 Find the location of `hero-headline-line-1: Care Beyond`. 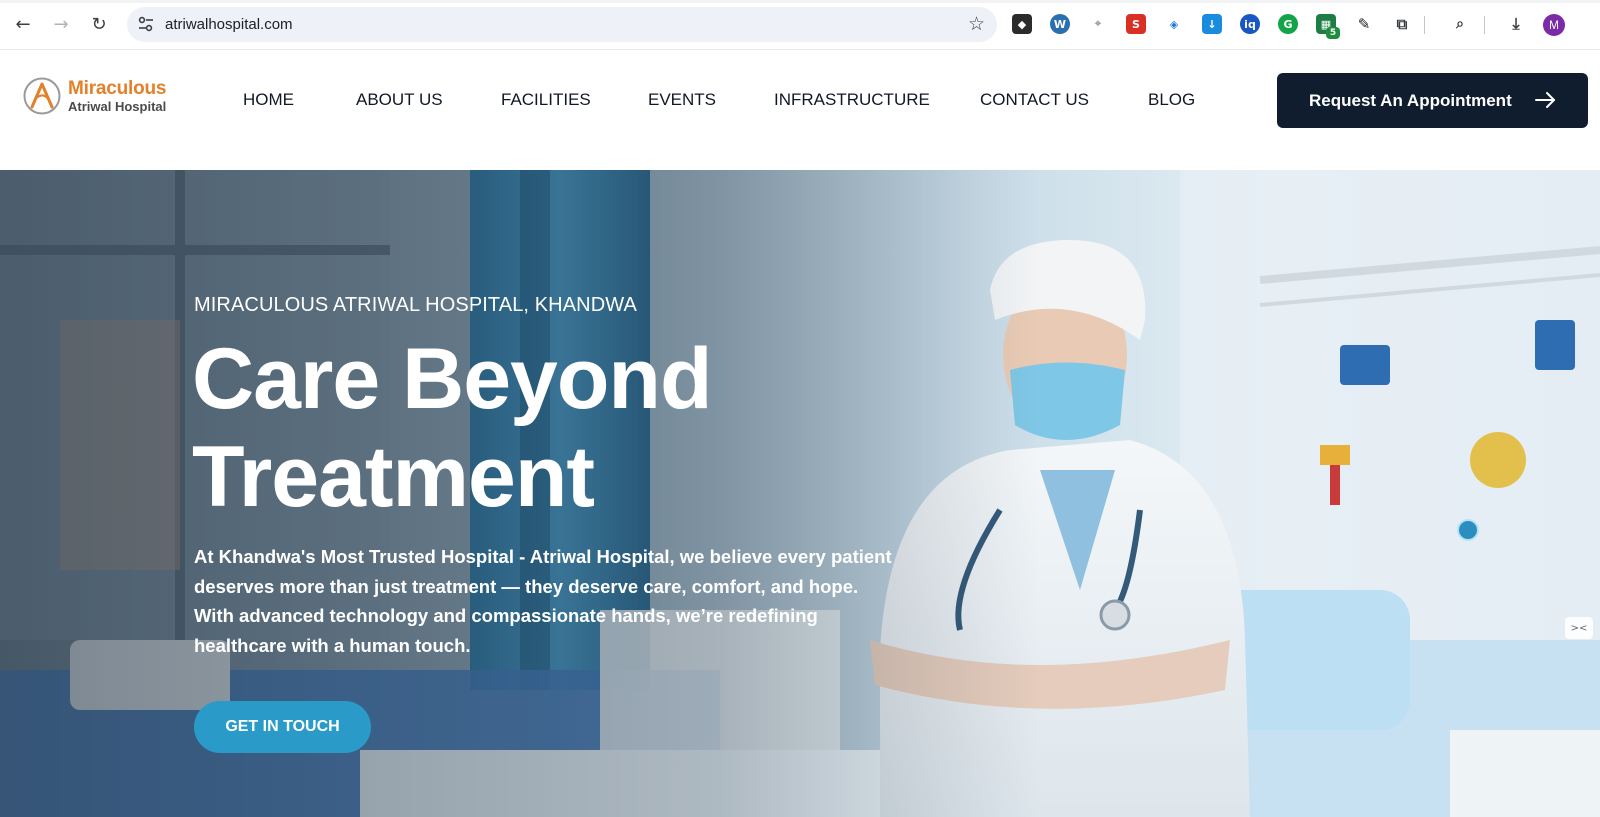

hero-headline-line-1: Care Beyond is located at coordinates (452, 379).